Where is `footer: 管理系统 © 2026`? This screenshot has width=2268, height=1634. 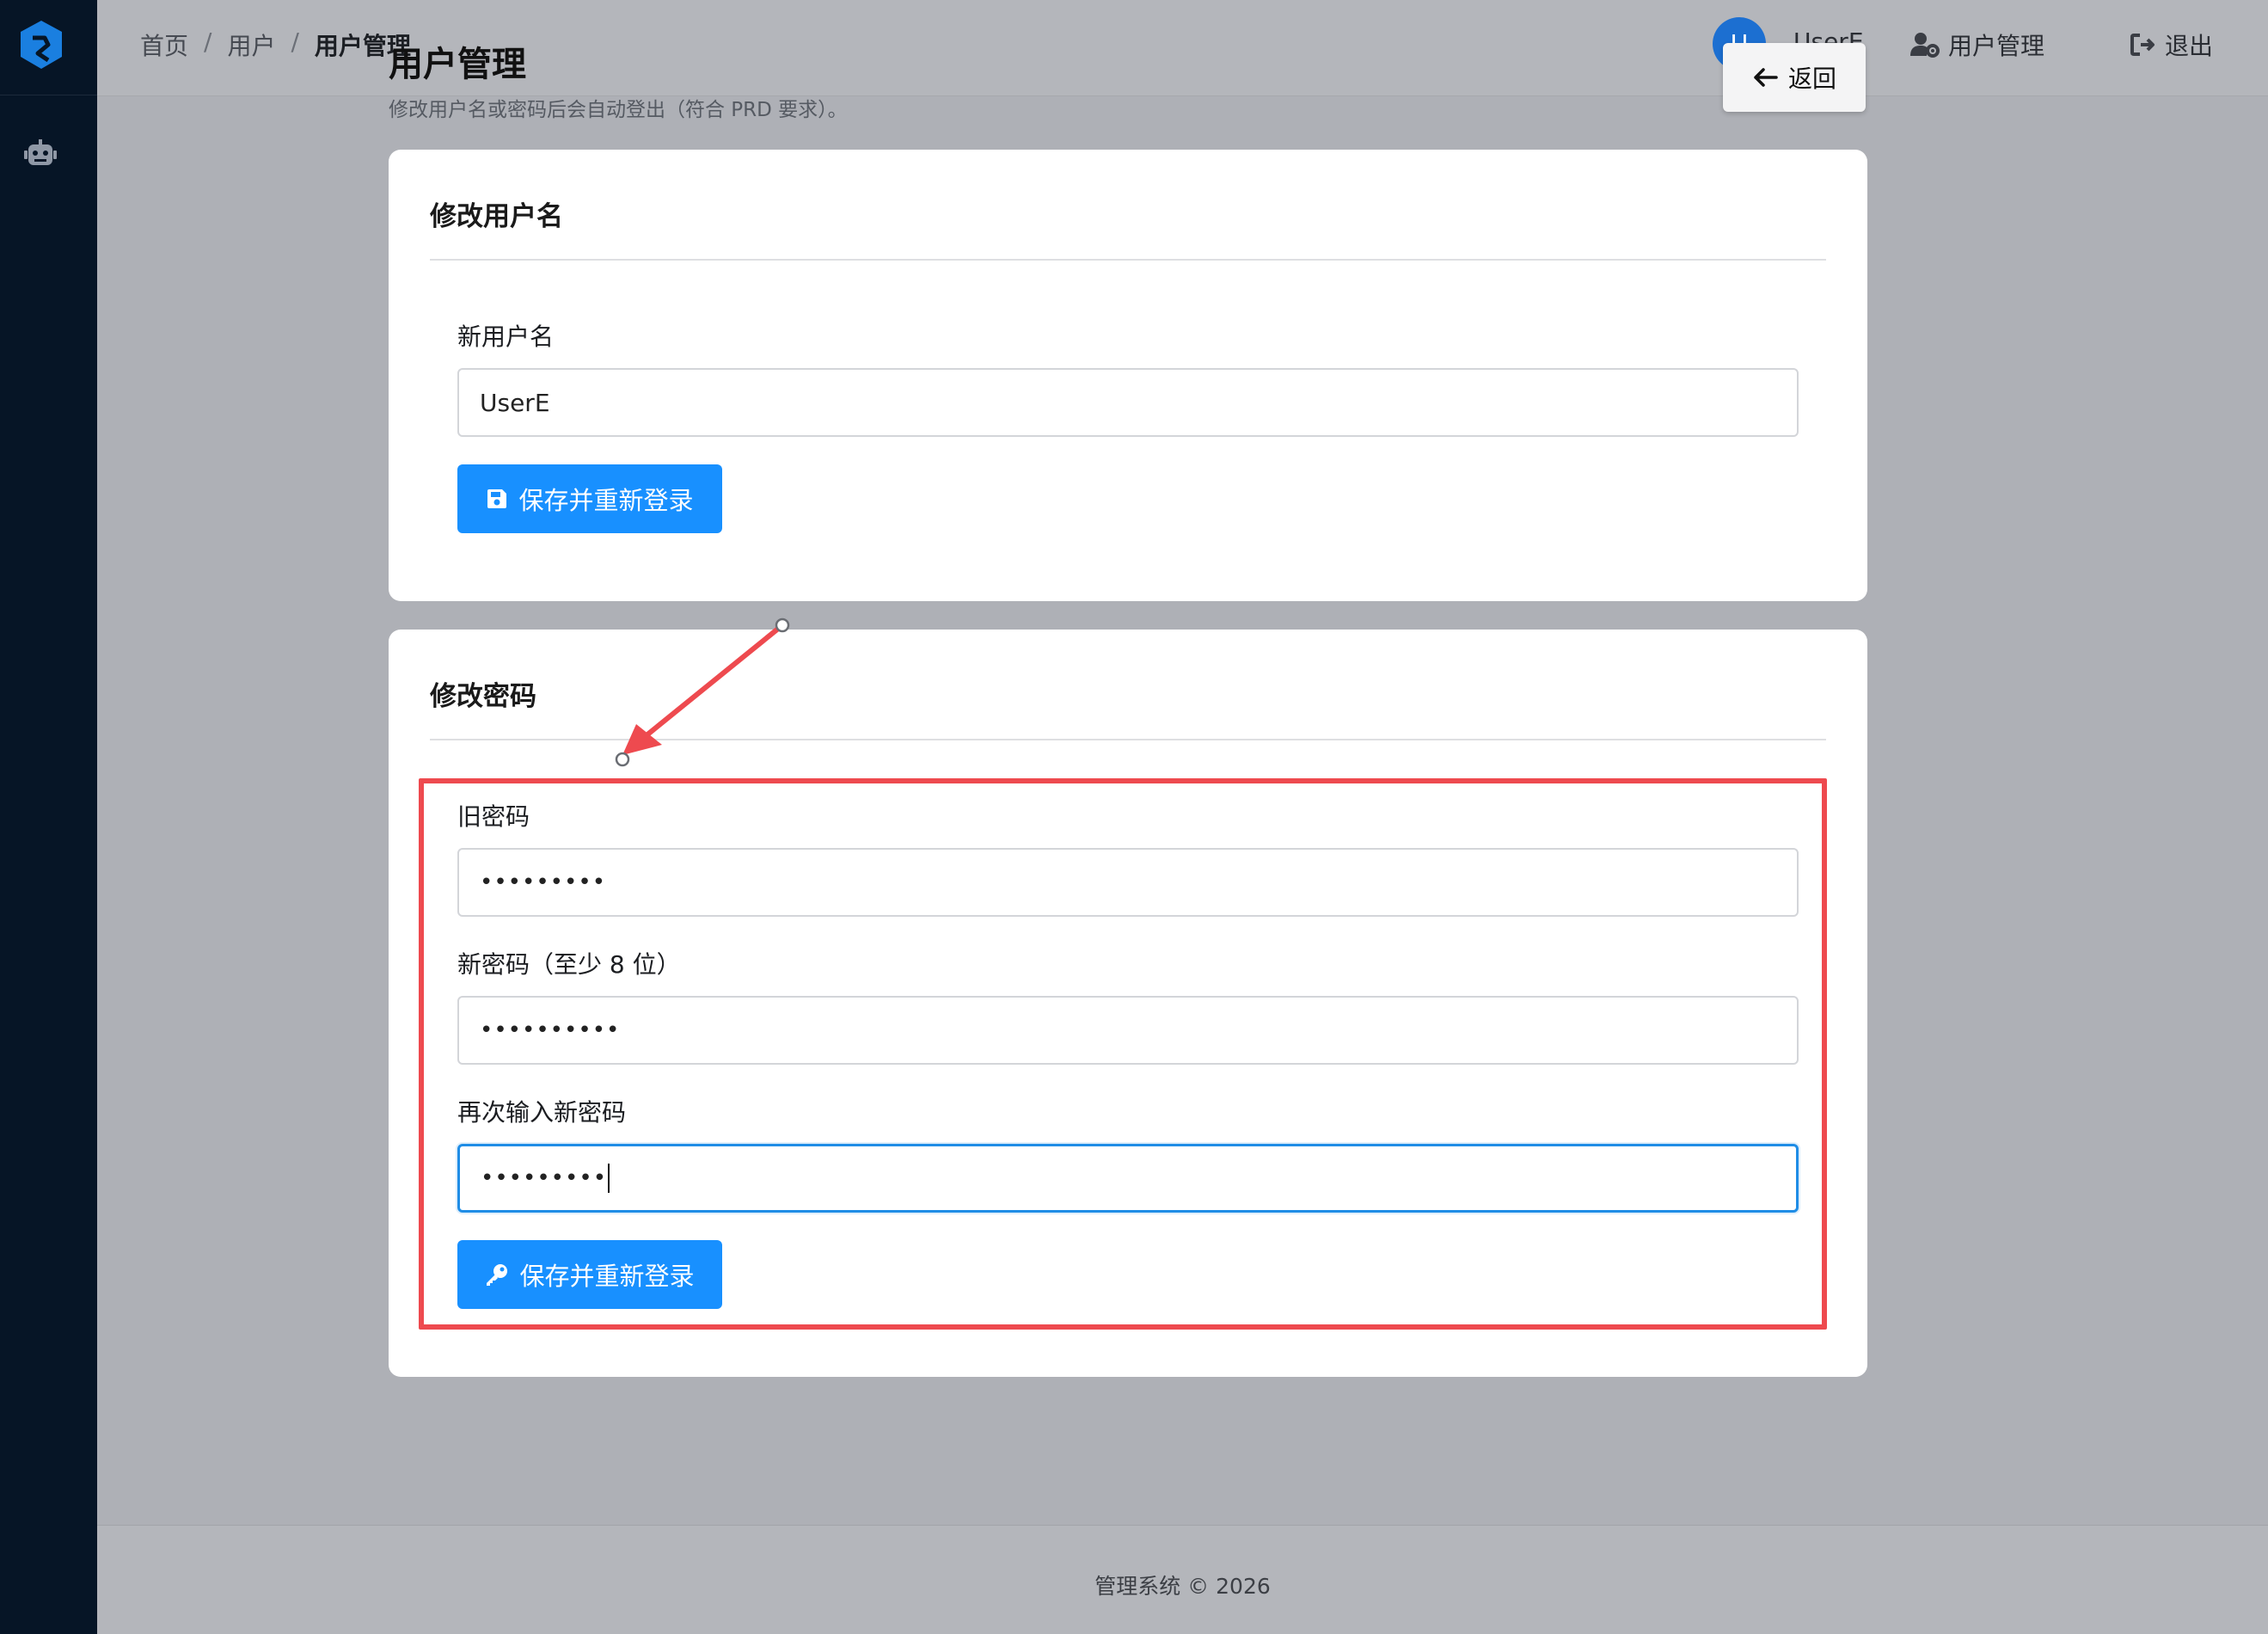
footer: 管理系统 © 2026 is located at coordinates (1182, 1579).